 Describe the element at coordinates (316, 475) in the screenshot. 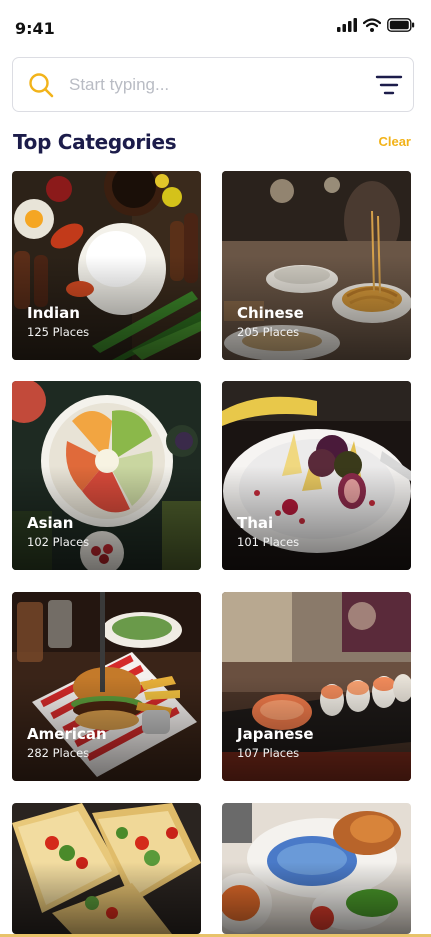

I see `category-card-thai: Thai 101 Places` at that location.